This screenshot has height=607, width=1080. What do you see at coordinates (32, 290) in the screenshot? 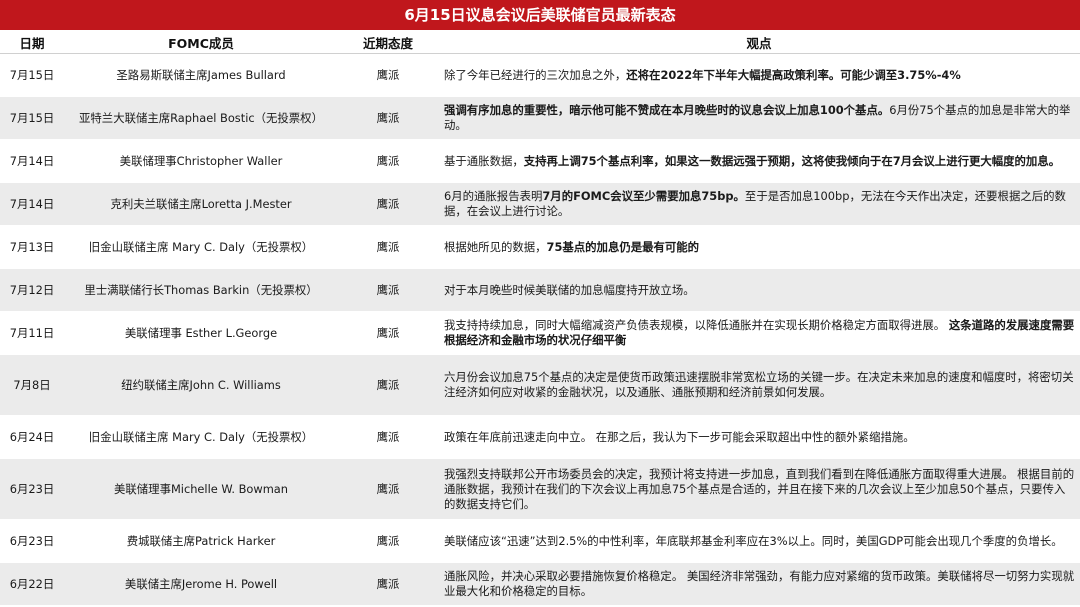
I see `row-date: 7月12日` at bounding box center [32, 290].